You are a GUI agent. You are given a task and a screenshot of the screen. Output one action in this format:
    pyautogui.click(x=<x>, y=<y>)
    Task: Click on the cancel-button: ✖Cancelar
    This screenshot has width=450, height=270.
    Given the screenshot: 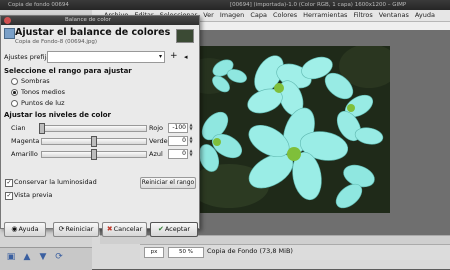 What is the action you would take?
    pyautogui.click(x=124, y=229)
    